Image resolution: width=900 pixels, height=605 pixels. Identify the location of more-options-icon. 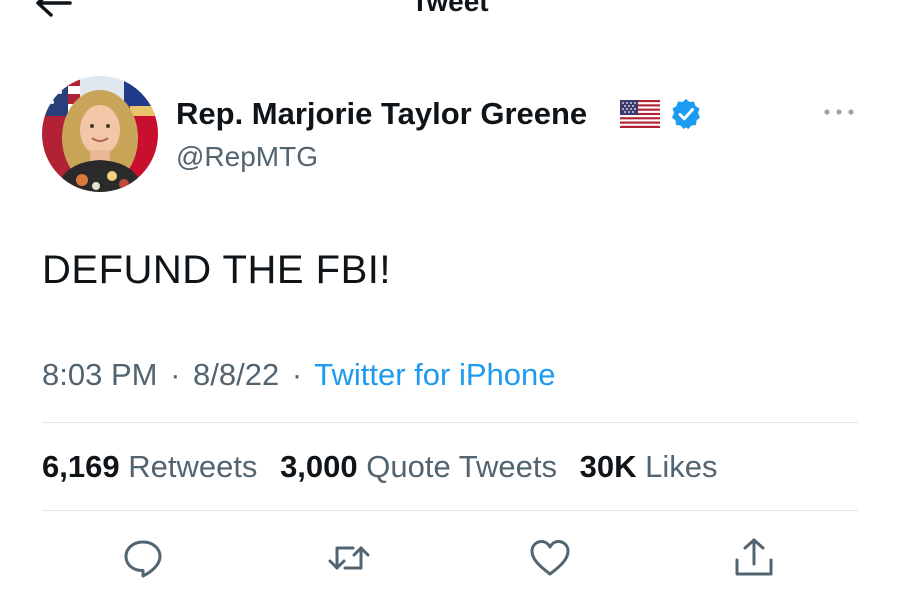
(839, 112).